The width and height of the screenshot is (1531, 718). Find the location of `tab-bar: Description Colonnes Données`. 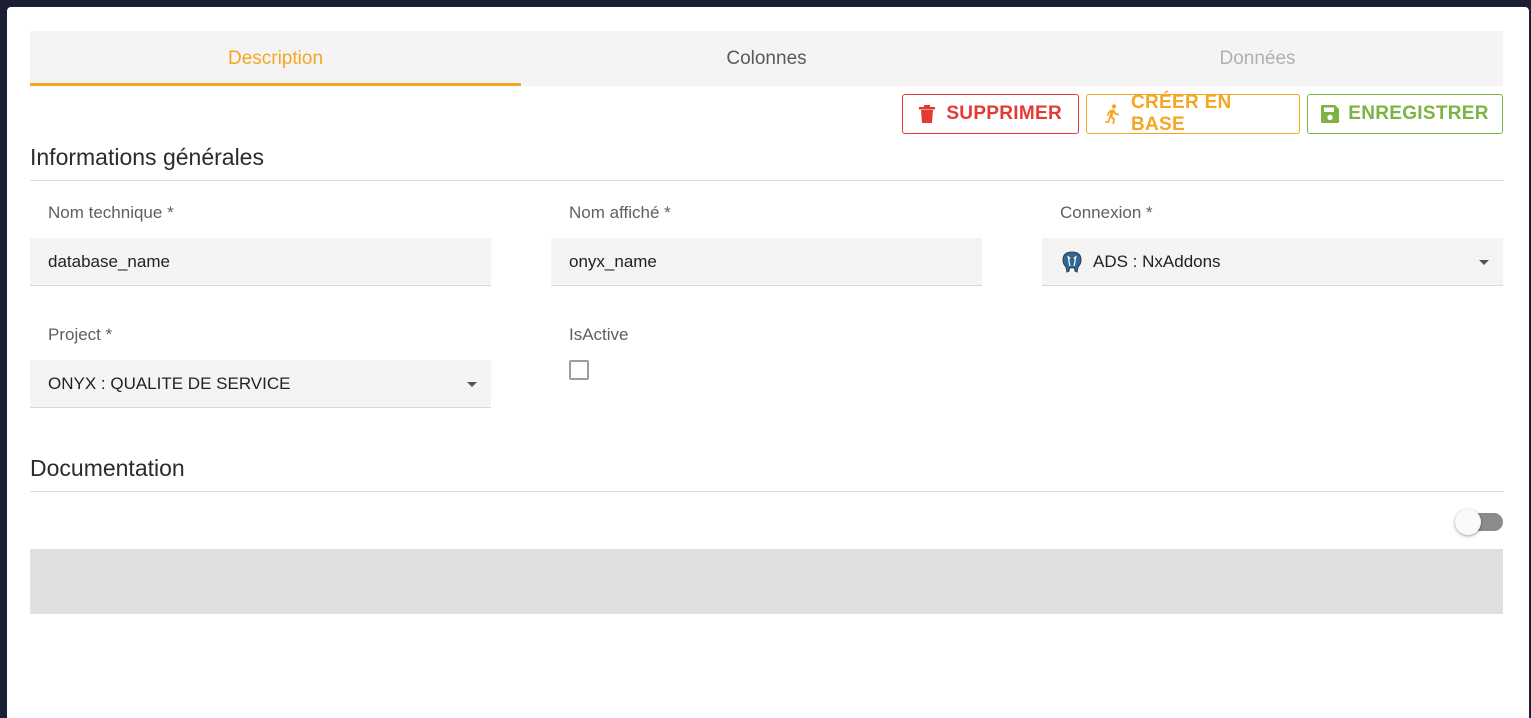

tab-bar: Description Colonnes Données is located at coordinates (766, 58).